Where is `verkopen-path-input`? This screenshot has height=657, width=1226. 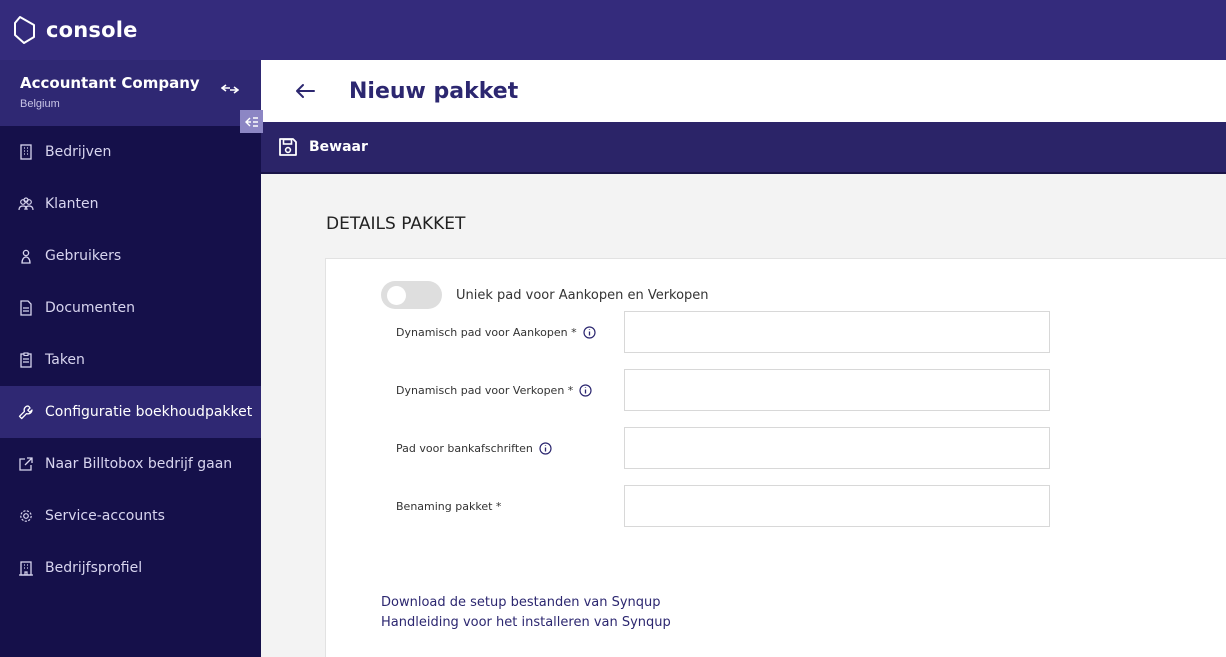
verkopen-path-input is located at coordinates (837, 390).